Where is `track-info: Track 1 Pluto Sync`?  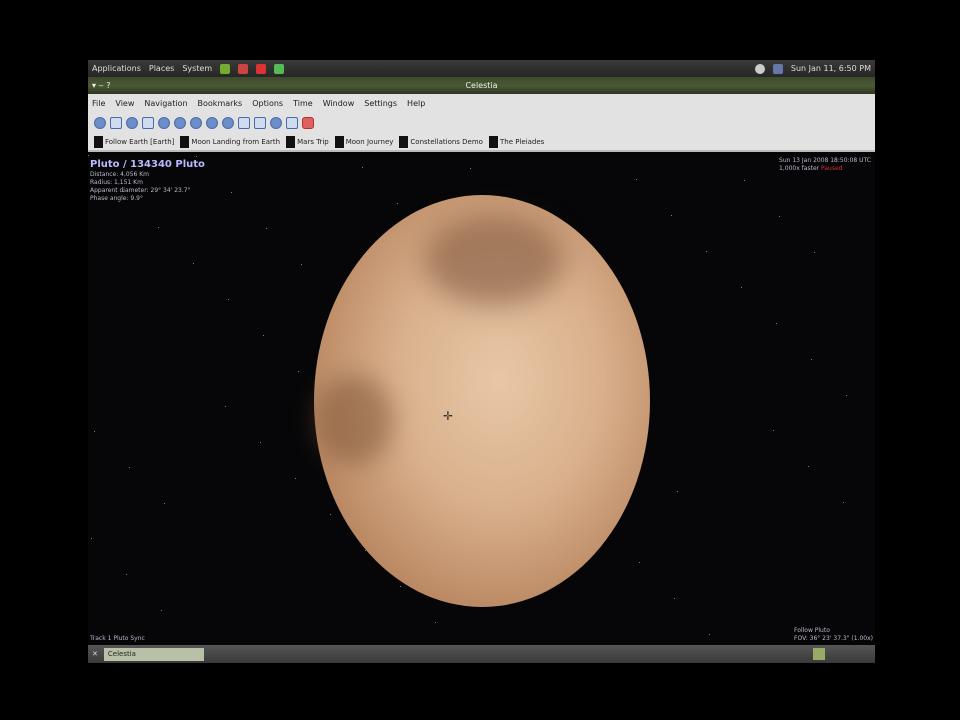 track-info: Track 1 Pluto Sync is located at coordinates (117, 638).